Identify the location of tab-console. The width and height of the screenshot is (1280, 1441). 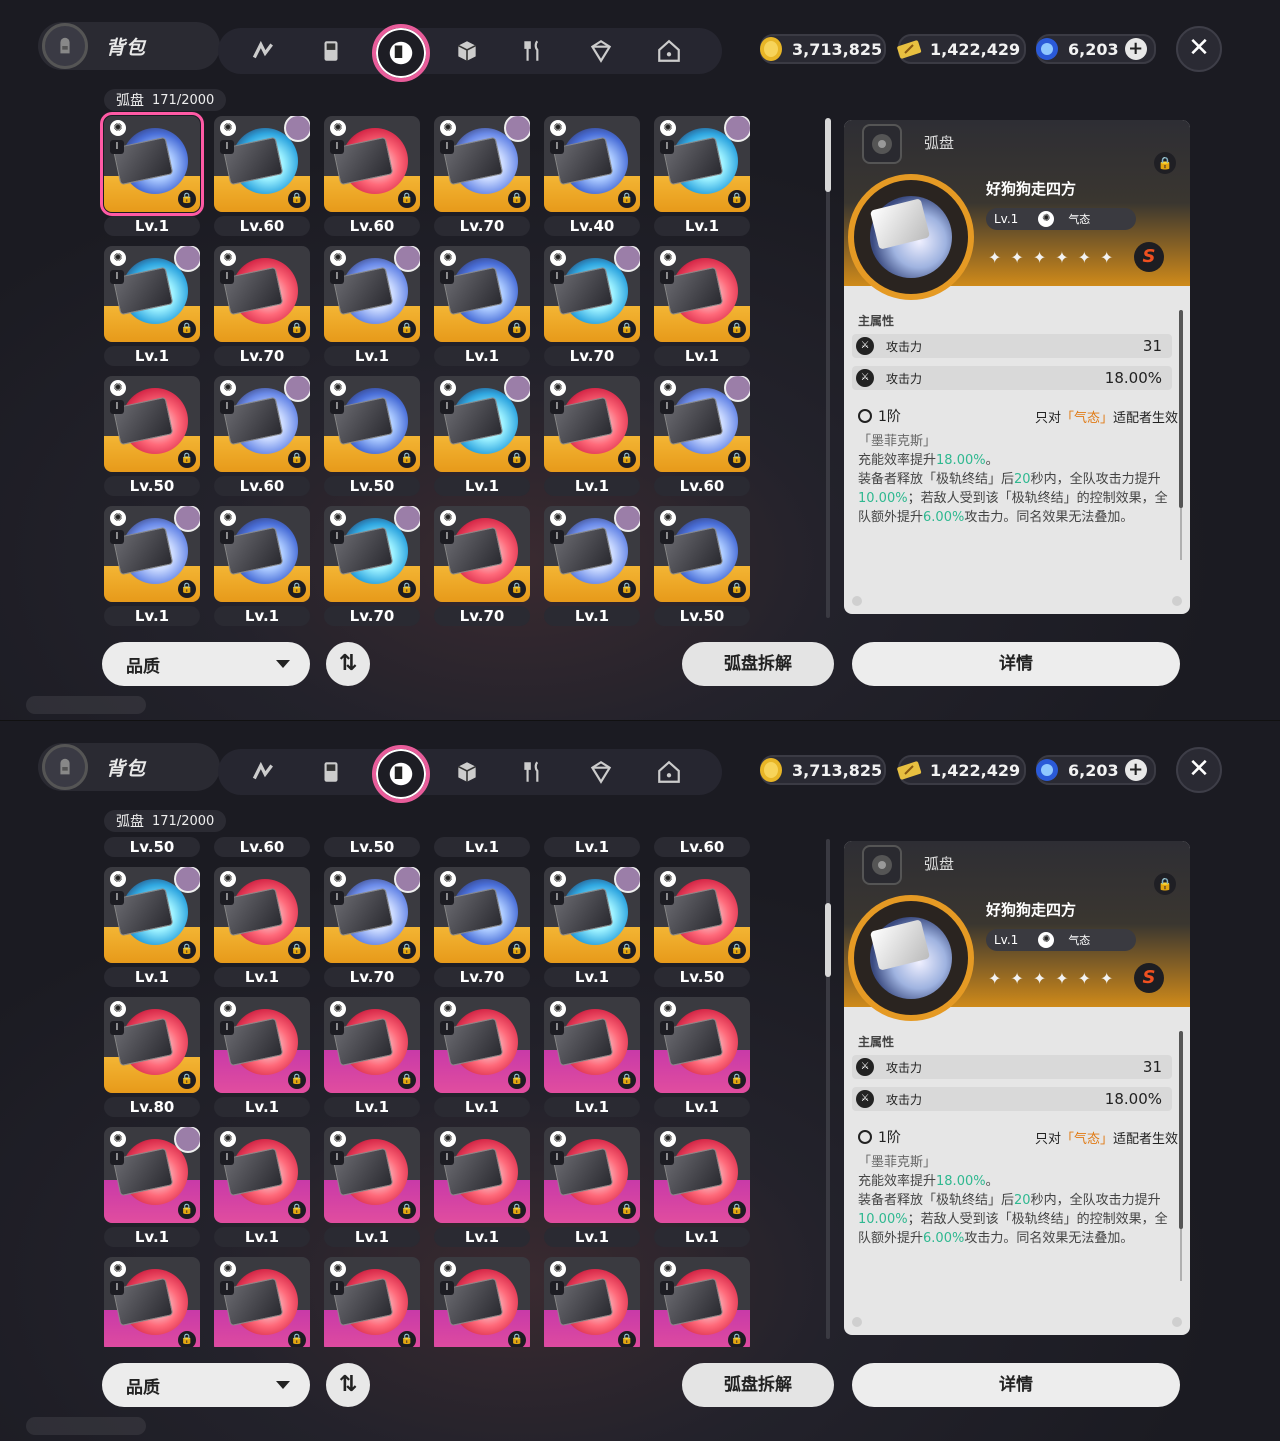
(331, 772).